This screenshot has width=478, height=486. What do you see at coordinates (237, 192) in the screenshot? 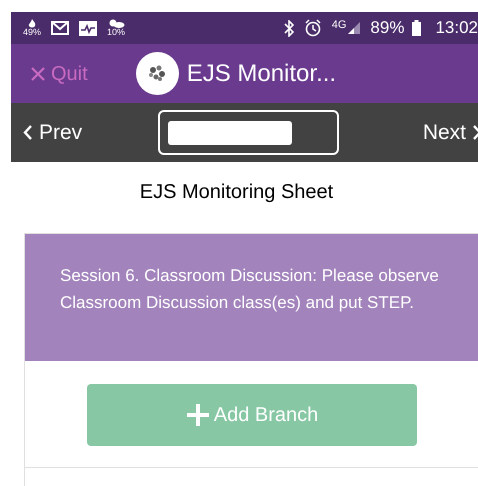
I see `sheet-title: EJS Monitoring Sheet` at bounding box center [237, 192].